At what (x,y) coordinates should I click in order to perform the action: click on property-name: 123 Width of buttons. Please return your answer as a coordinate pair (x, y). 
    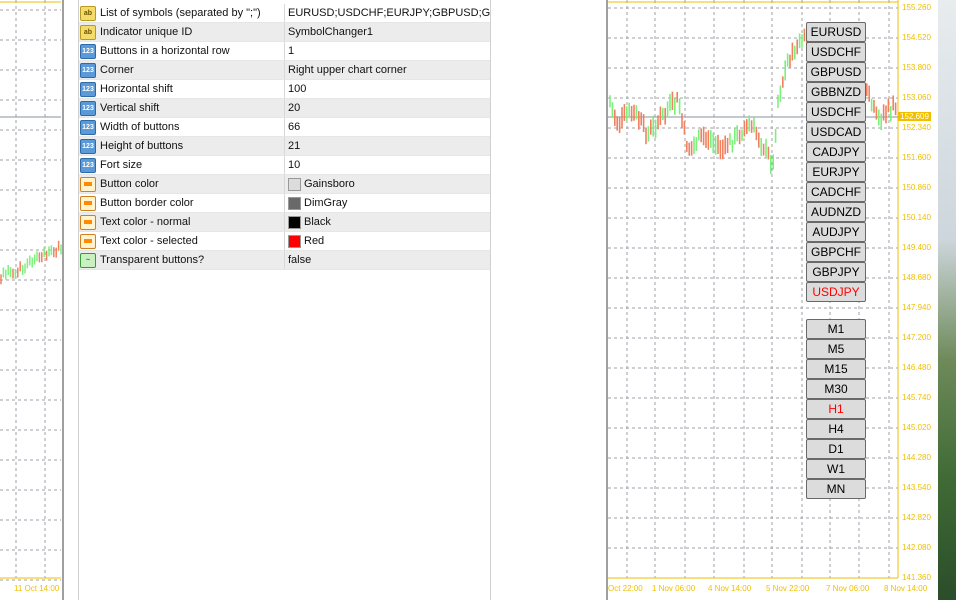
    Looking at the image, I should click on (182, 127).